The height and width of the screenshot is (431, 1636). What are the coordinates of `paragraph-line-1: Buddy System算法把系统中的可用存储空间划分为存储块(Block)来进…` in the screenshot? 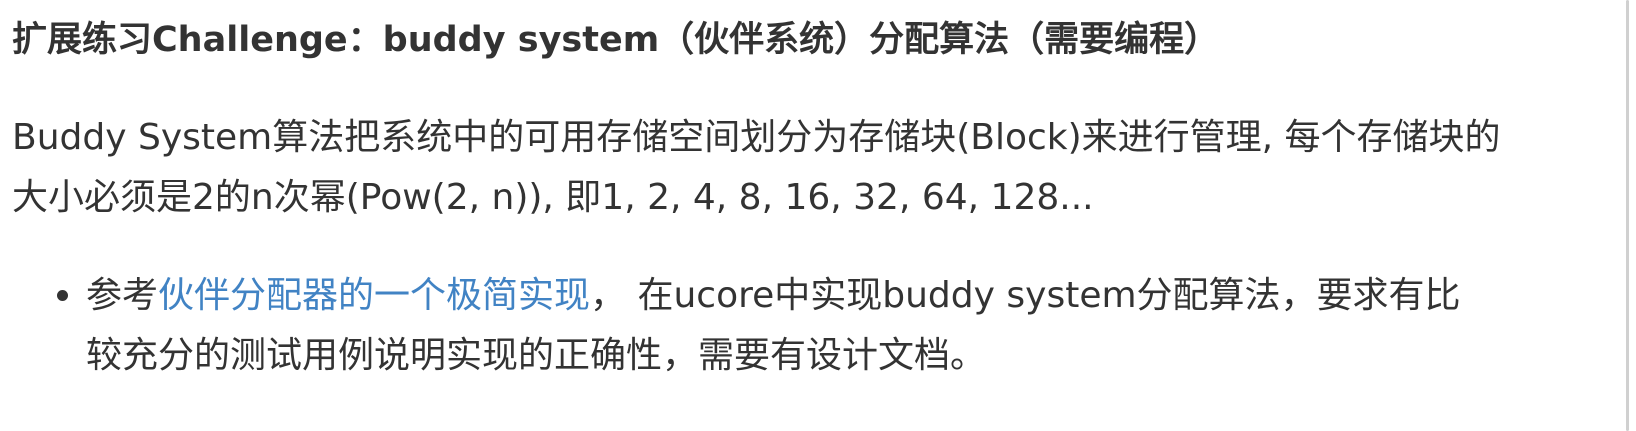 It's located at (756, 137).